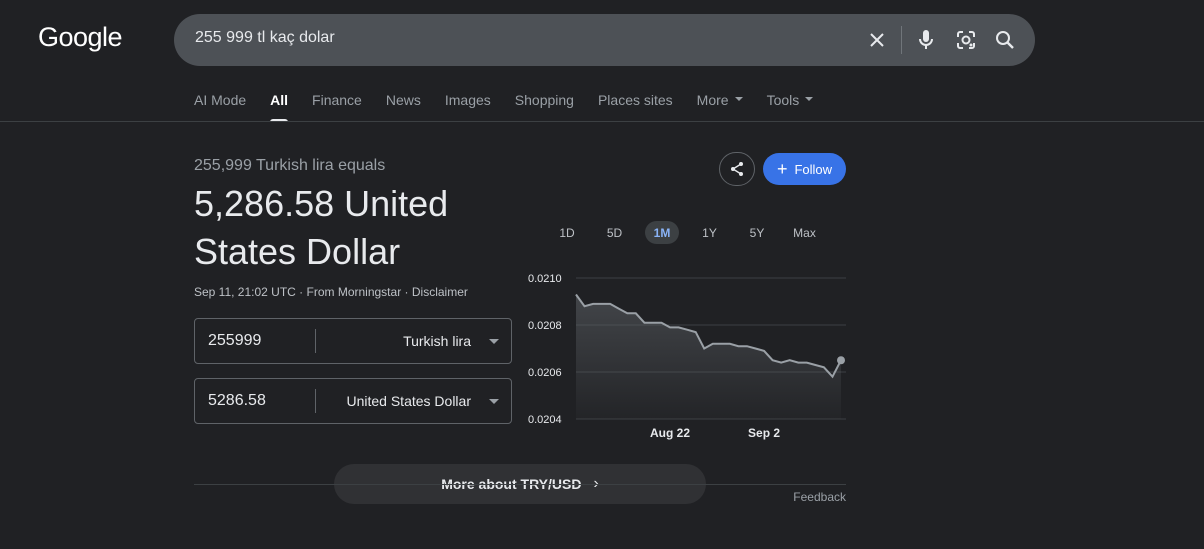  Describe the element at coordinates (877, 40) in the screenshot. I see `clear-icon` at that location.